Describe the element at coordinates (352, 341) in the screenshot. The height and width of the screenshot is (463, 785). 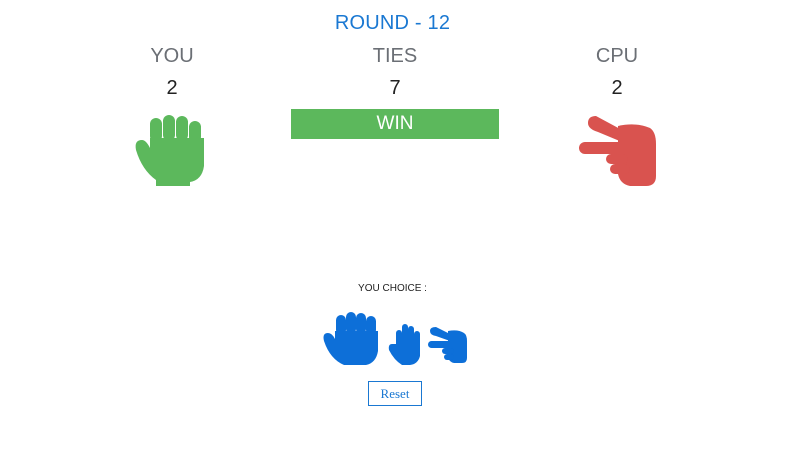
I see `choose-rock-icon` at that location.